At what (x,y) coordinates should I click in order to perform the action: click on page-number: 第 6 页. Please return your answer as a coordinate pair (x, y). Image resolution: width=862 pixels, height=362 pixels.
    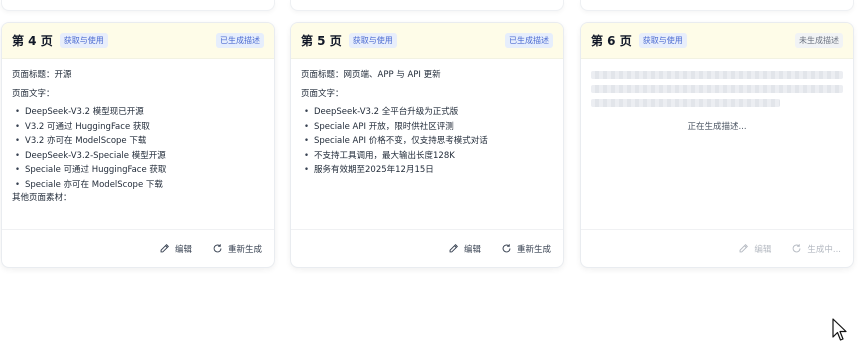
    Looking at the image, I should click on (611, 41).